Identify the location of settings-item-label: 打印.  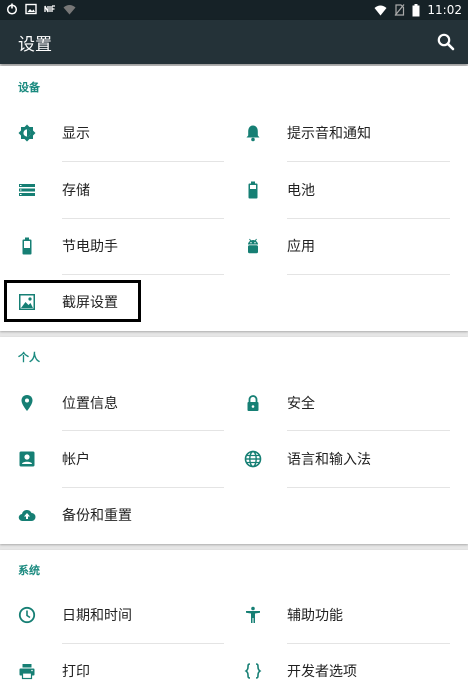
(76, 672).